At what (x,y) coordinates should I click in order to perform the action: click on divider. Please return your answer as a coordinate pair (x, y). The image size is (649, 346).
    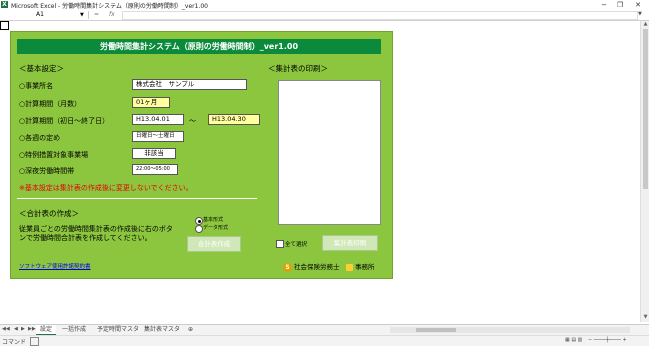
    Looking at the image, I should click on (137, 198).